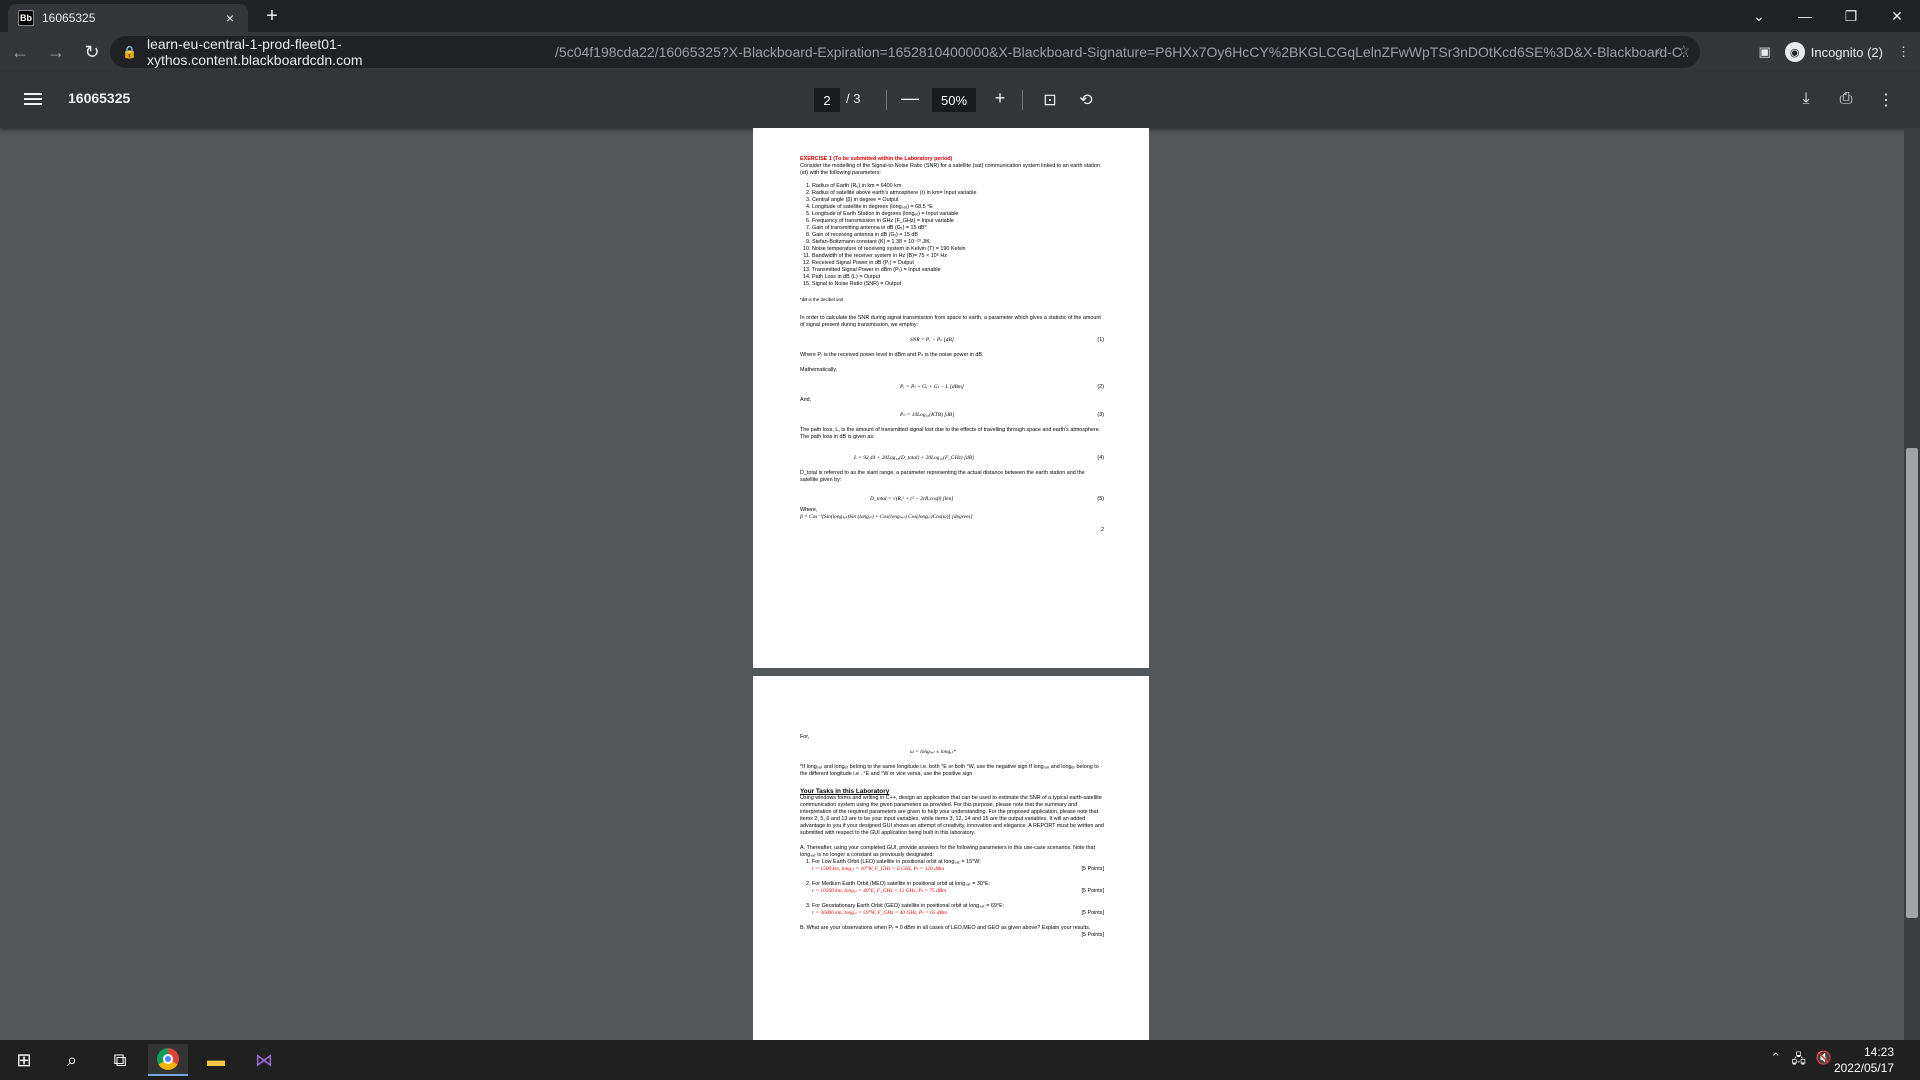  Describe the element at coordinates (1864, 1060) in the screenshot. I see `clock: 14:23 2022/05/17` at that location.